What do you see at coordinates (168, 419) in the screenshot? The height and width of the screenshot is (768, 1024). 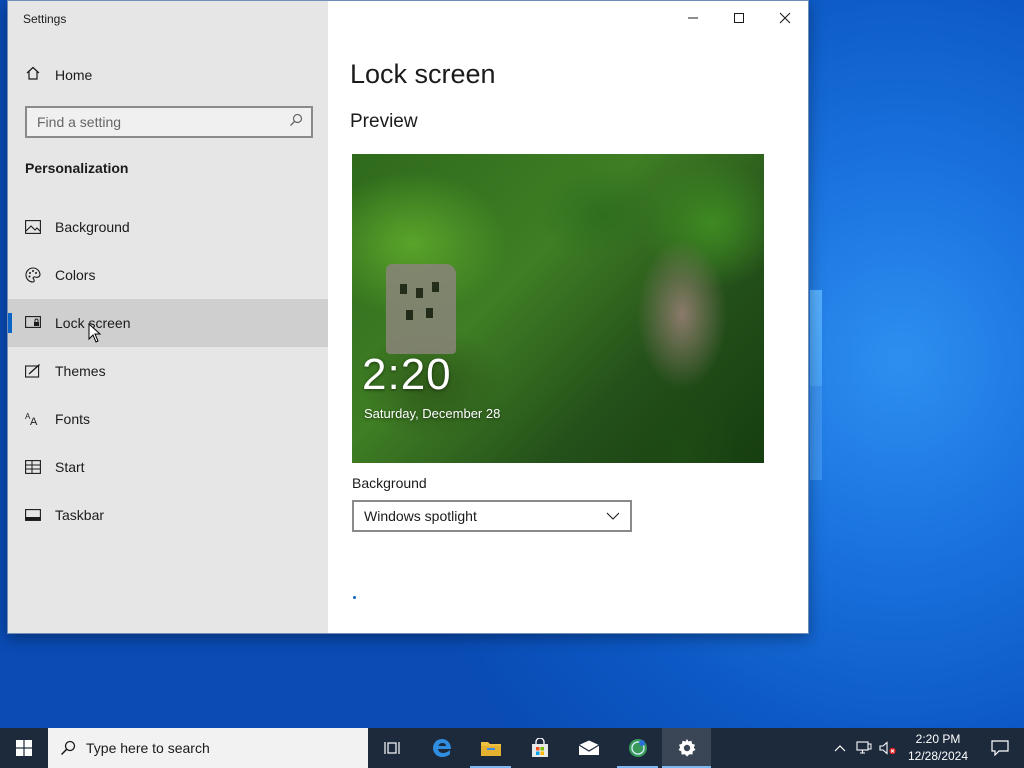 I see `sidebar-item-fonts: AA Fonts` at bounding box center [168, 419].